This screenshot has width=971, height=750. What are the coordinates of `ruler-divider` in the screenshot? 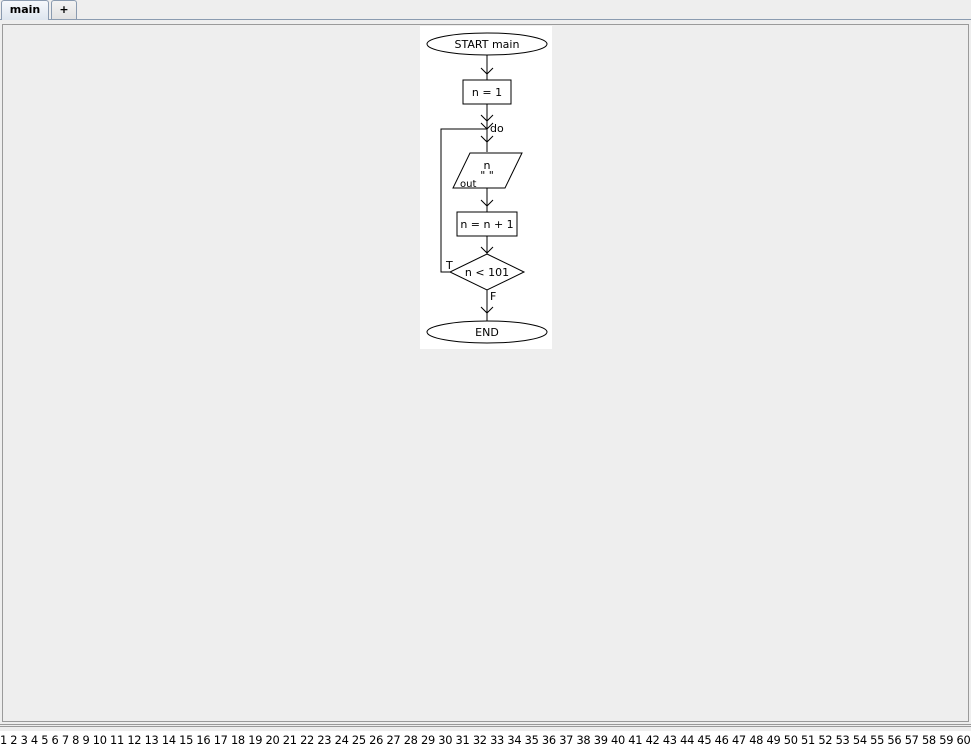 It's located at (485, 725).